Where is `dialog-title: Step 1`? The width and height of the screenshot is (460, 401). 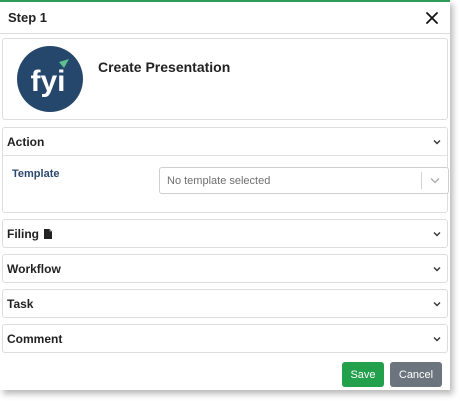
dialog-title: Step 1 is located at coordinates (28, 17).